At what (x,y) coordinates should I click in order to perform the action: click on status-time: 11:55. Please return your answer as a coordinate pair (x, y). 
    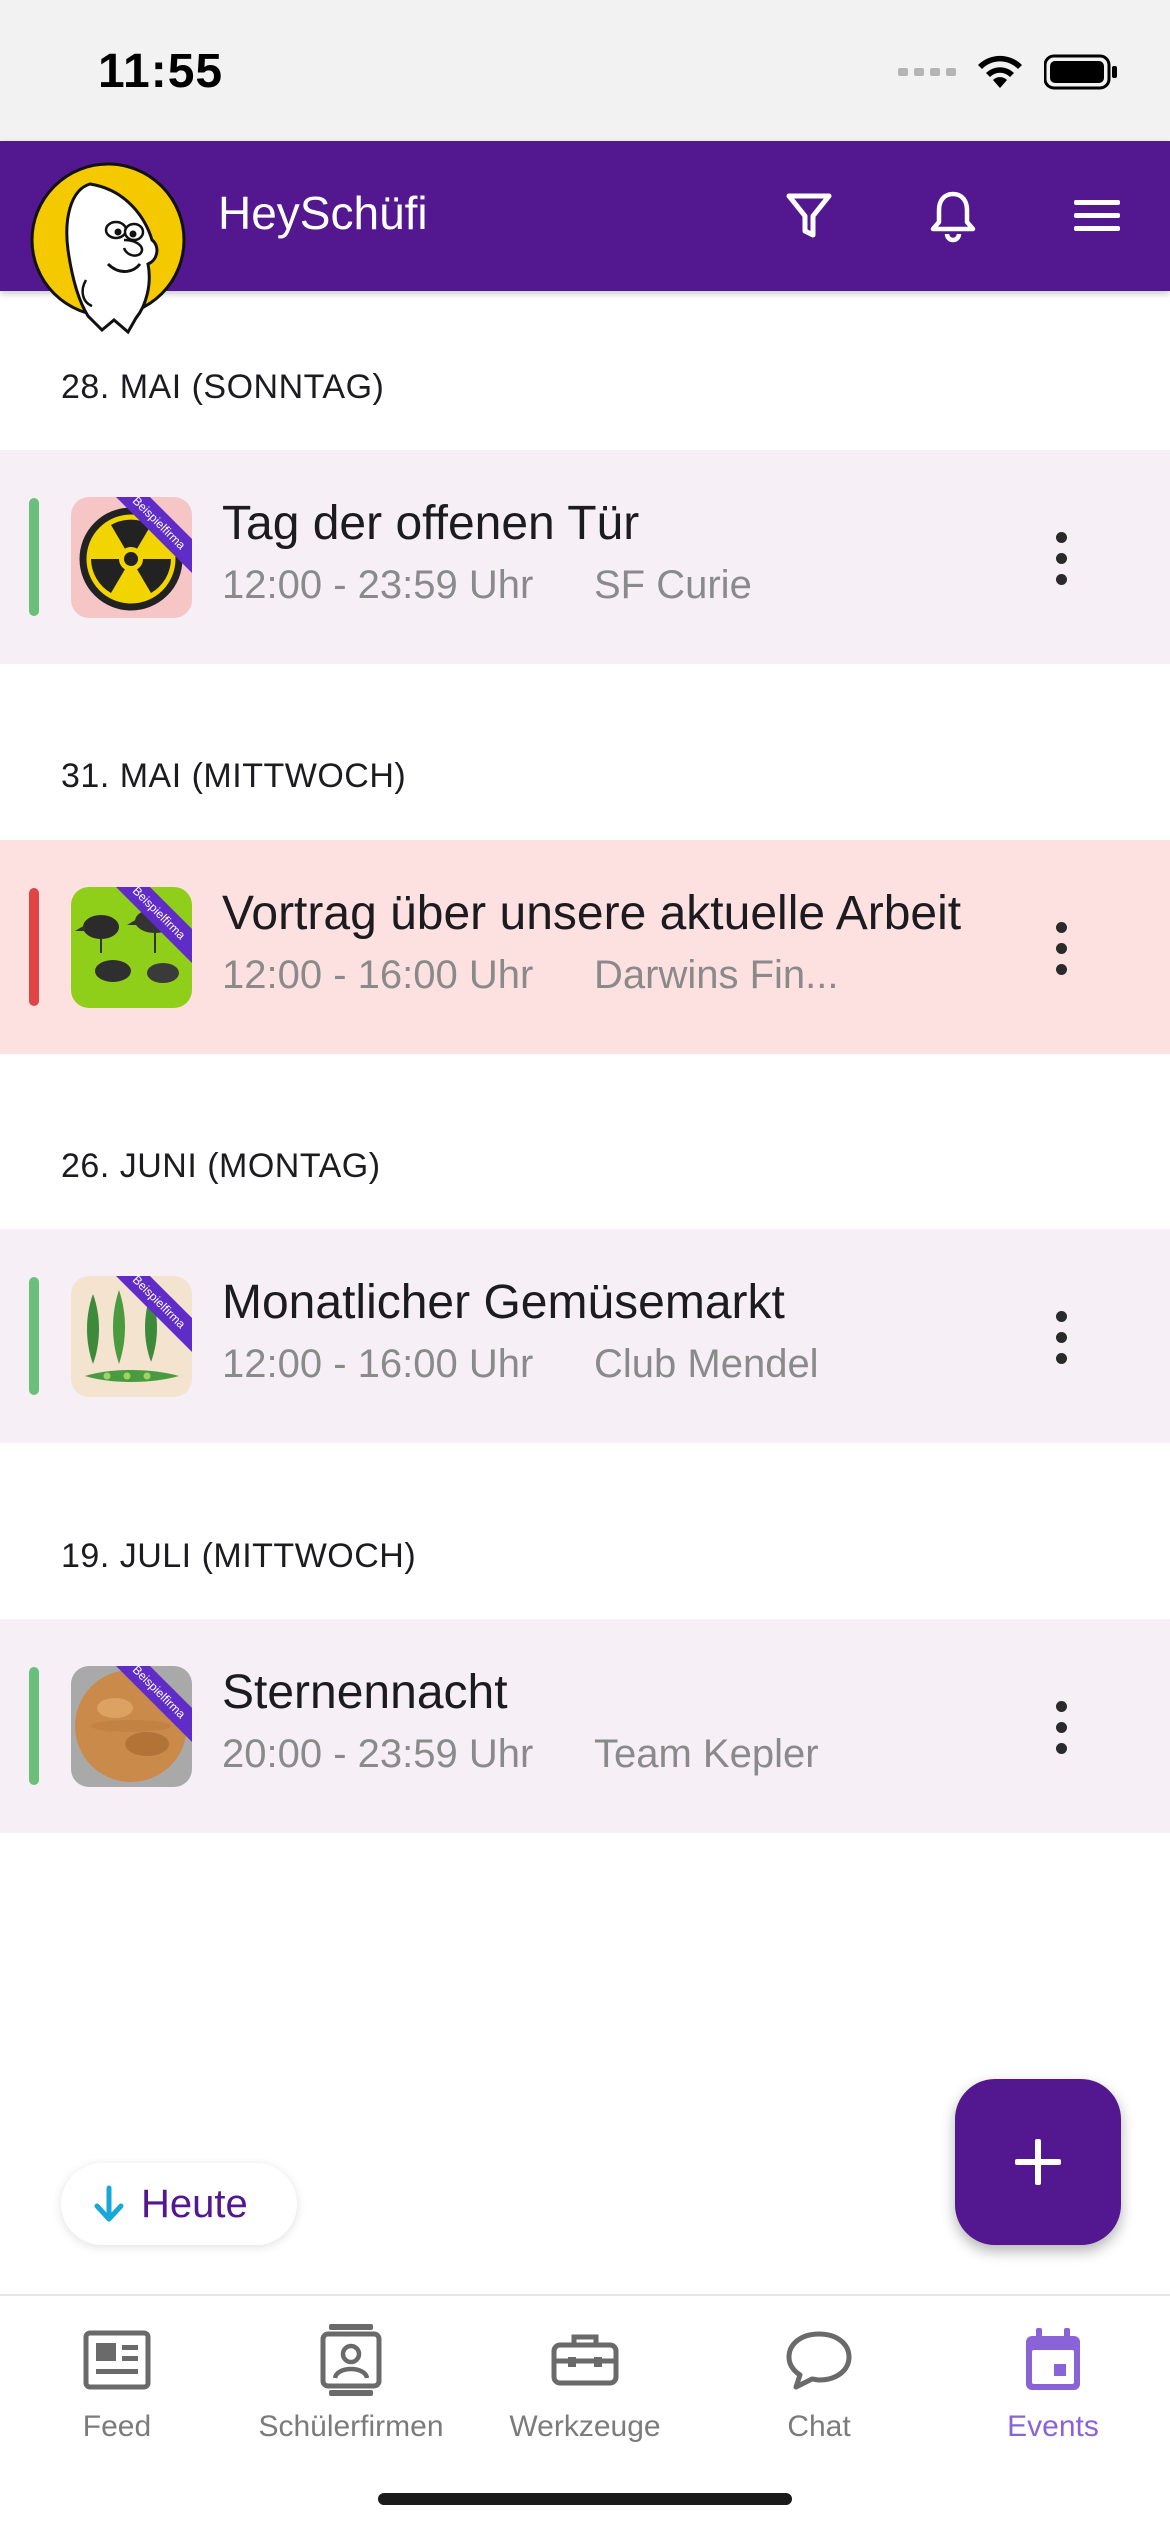
    Looking at the image, I should click on (161, 71).